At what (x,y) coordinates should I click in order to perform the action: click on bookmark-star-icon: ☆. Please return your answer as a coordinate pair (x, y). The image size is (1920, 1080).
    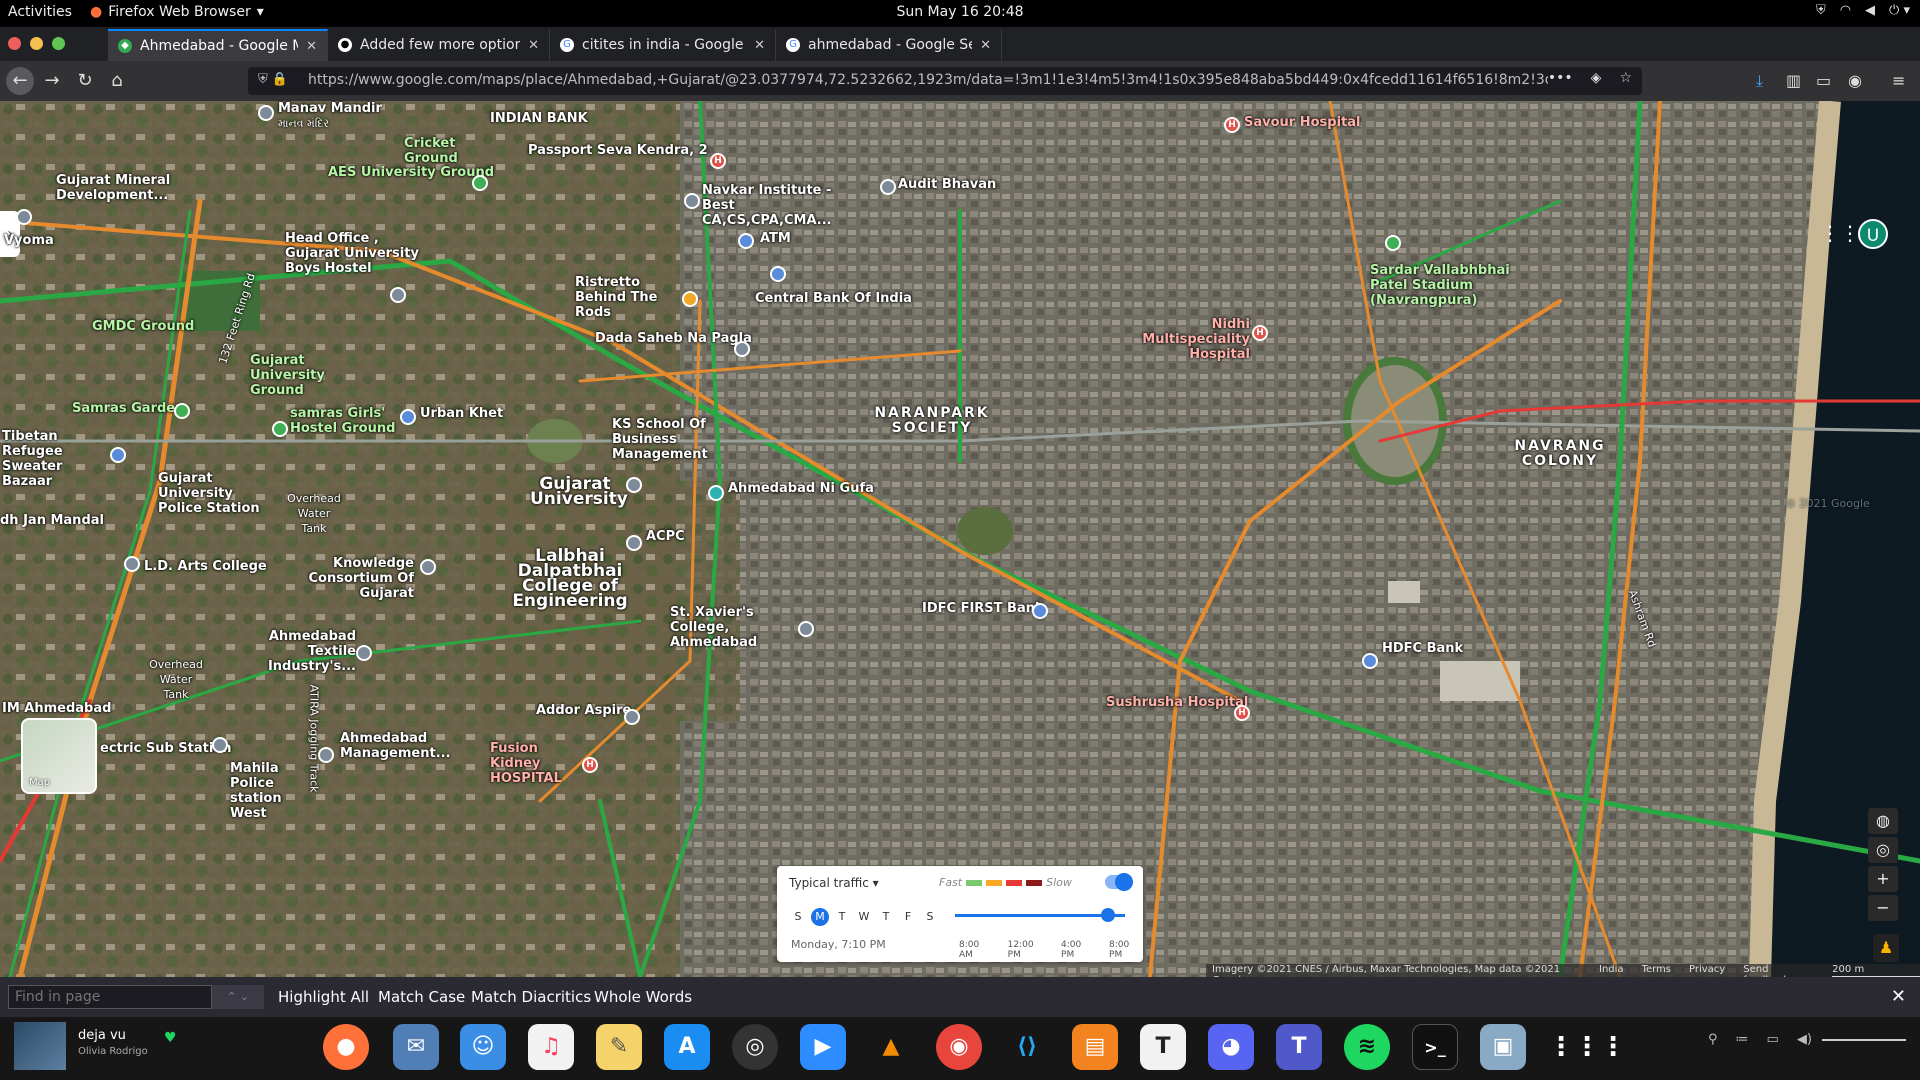
    Looking at the image, I should click on (1625, 78).